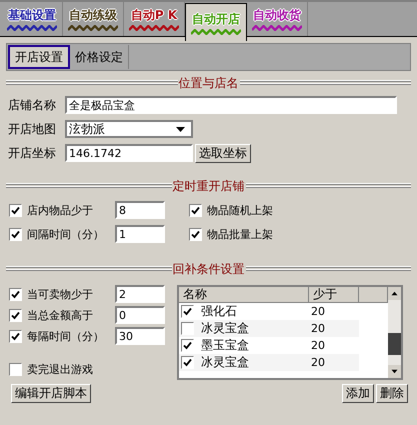 This screenshot has width=417, height=425. Describe the element at coordinates (394, 293) in the screenshot. I see `scroll-up-icon` at that location.